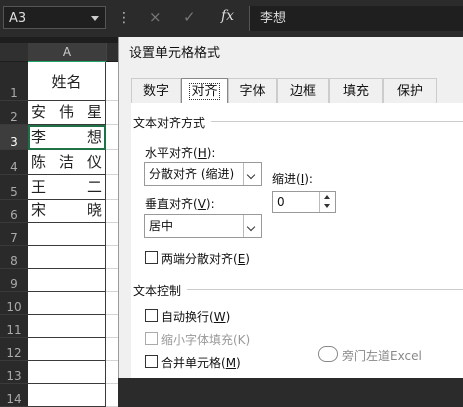 This screenshot has width=463, height=407. What do you see at coordinates (112, 372) in the screenshot?
I see `cell-b13` at bounding box center [112, 372].